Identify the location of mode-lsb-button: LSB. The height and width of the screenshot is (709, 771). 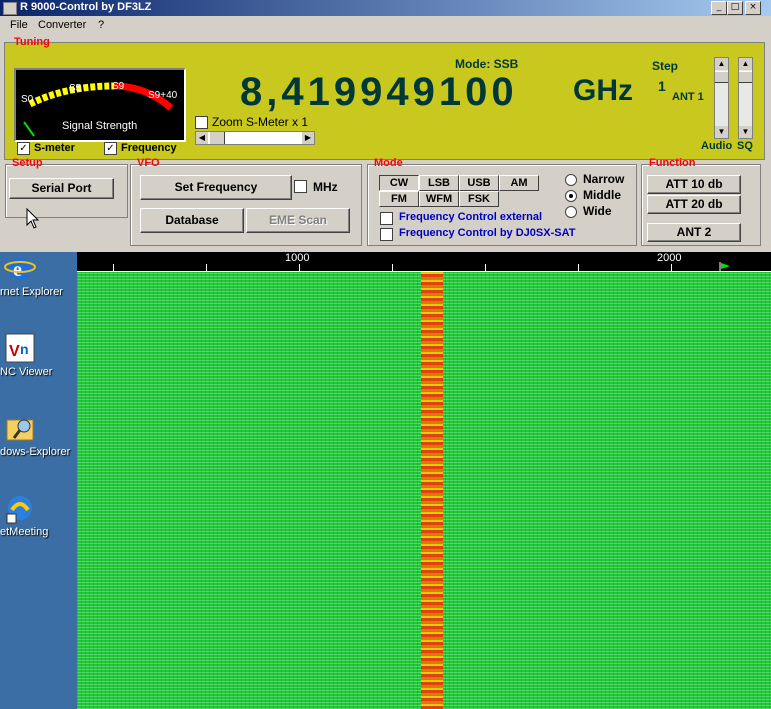
(439, 183).